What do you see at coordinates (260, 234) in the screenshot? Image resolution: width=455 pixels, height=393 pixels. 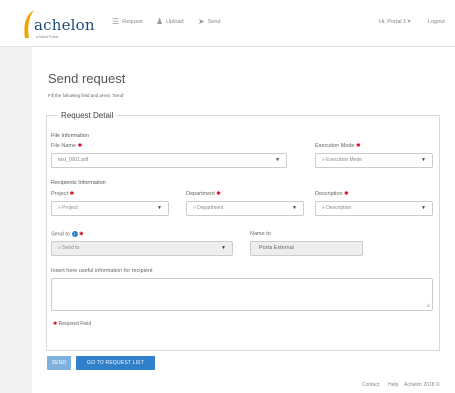 I see `name-to-label: Name to` at bounding box center [260, 234].